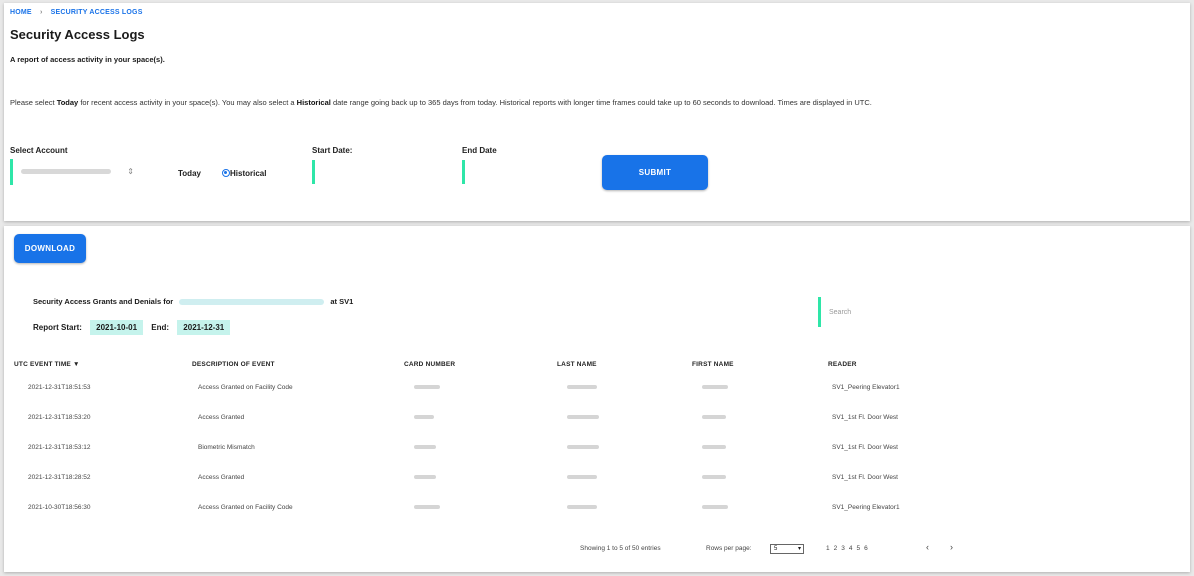 This screenshot has width=1194, height=576. I want to click on prev-page-icon: ‹, so click(927, 547).